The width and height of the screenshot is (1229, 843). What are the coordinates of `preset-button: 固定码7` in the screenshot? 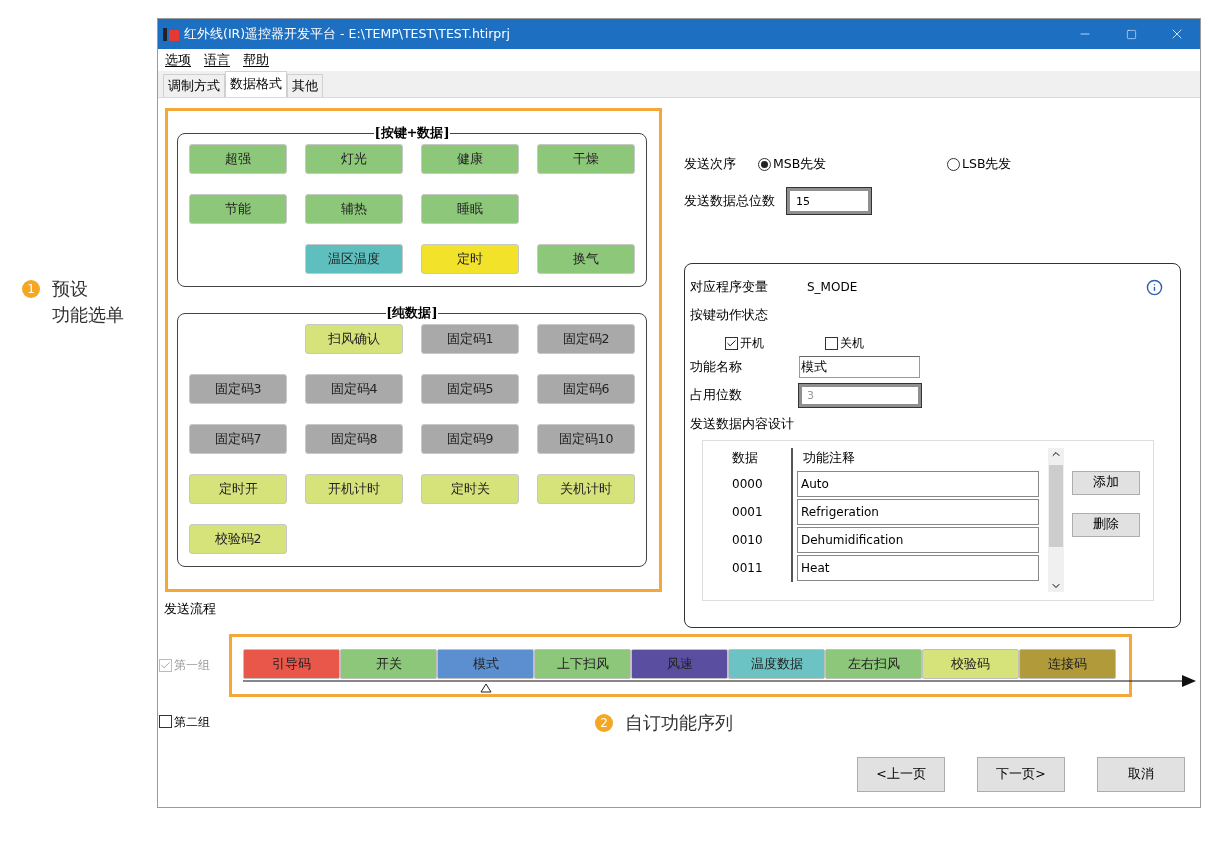 It's located at (238, 439).